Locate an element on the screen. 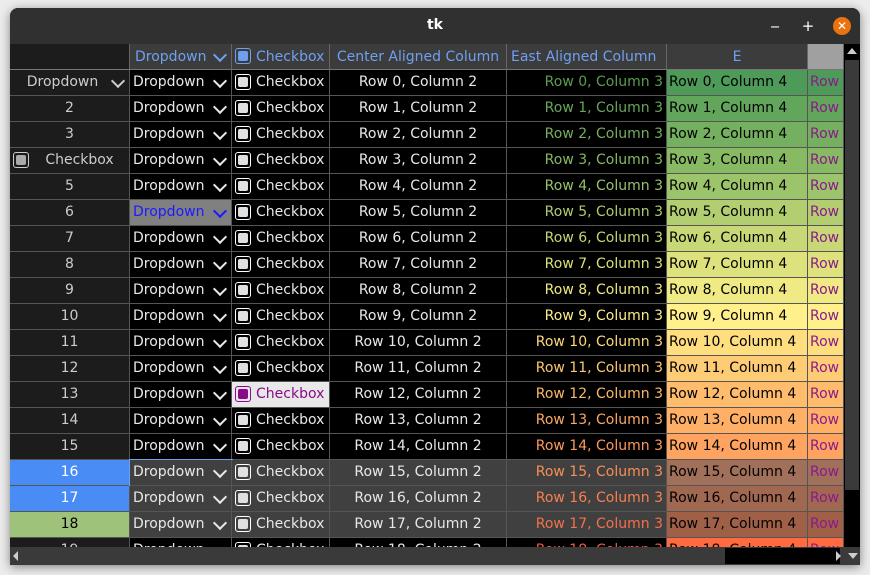  row-index: 12 is located at coordinates (70, 369).